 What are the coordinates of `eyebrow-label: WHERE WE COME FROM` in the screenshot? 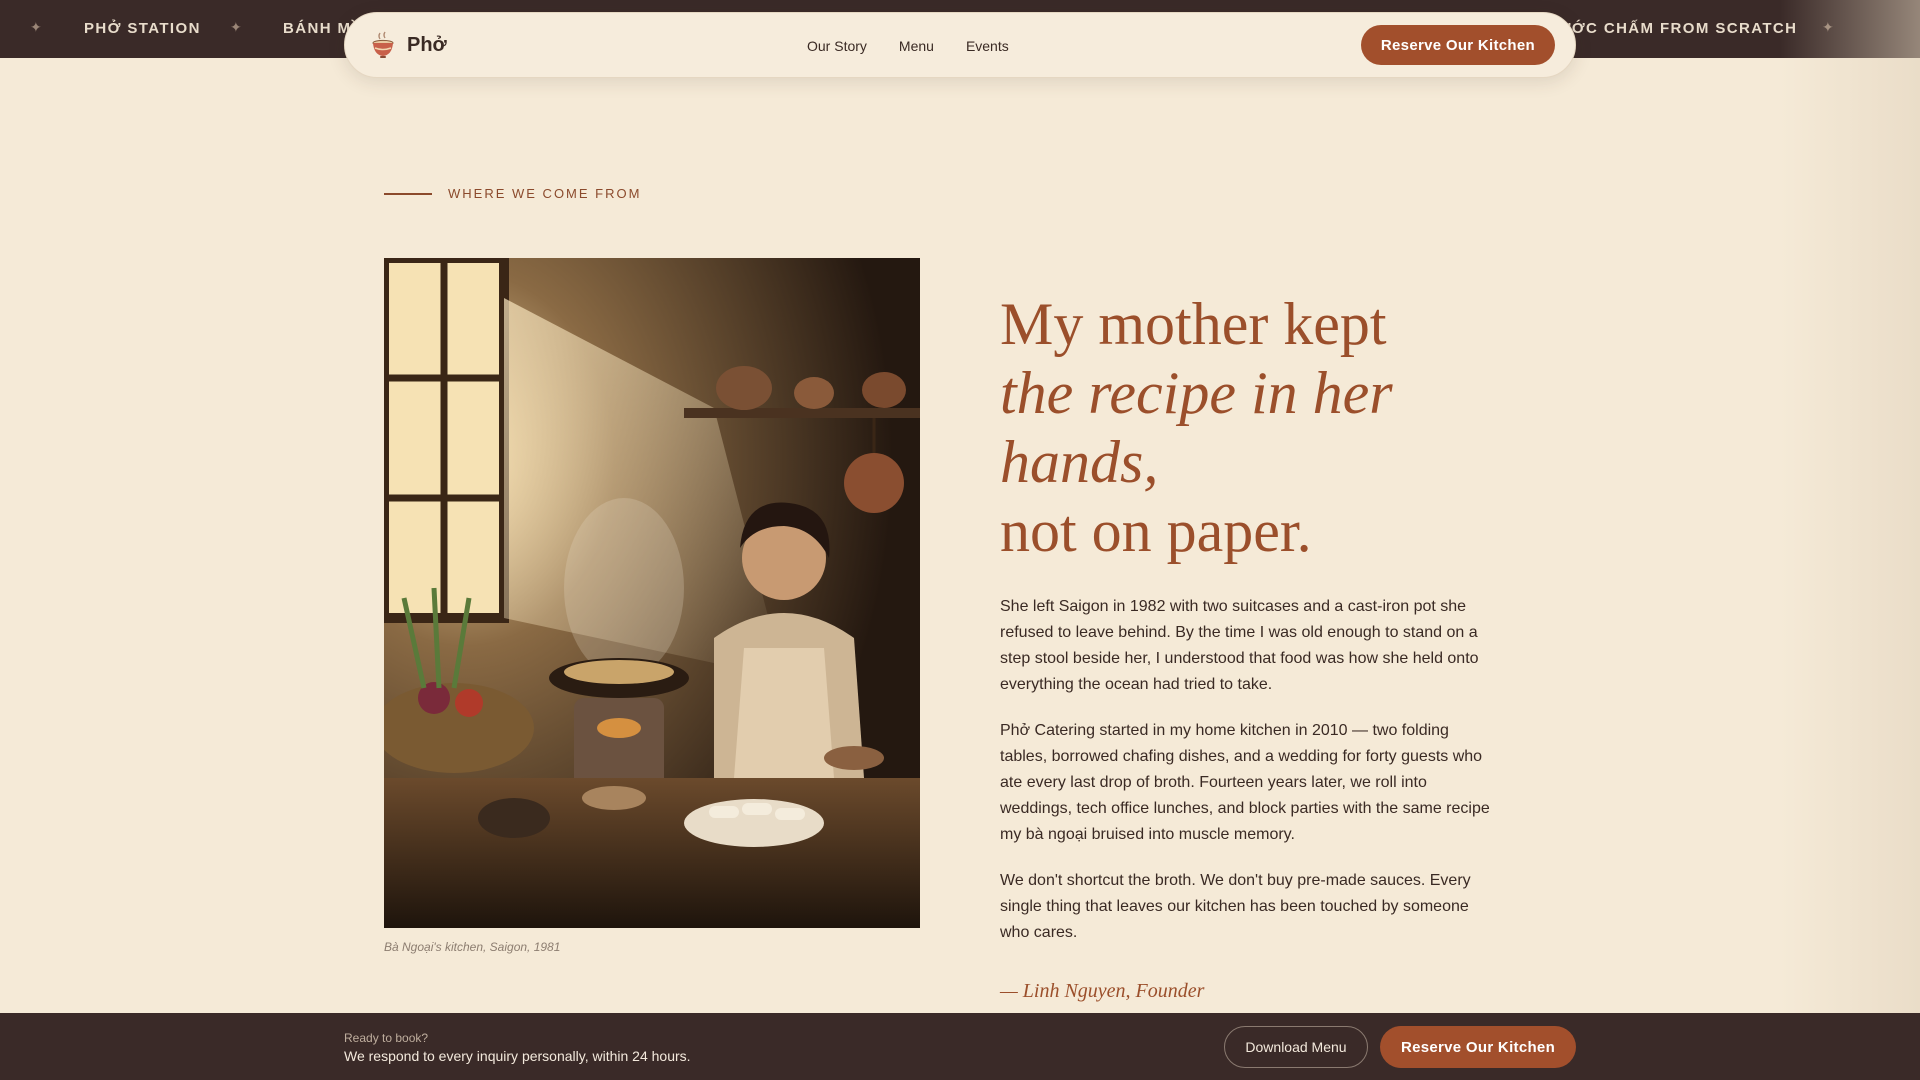 It's located at (545, 193).